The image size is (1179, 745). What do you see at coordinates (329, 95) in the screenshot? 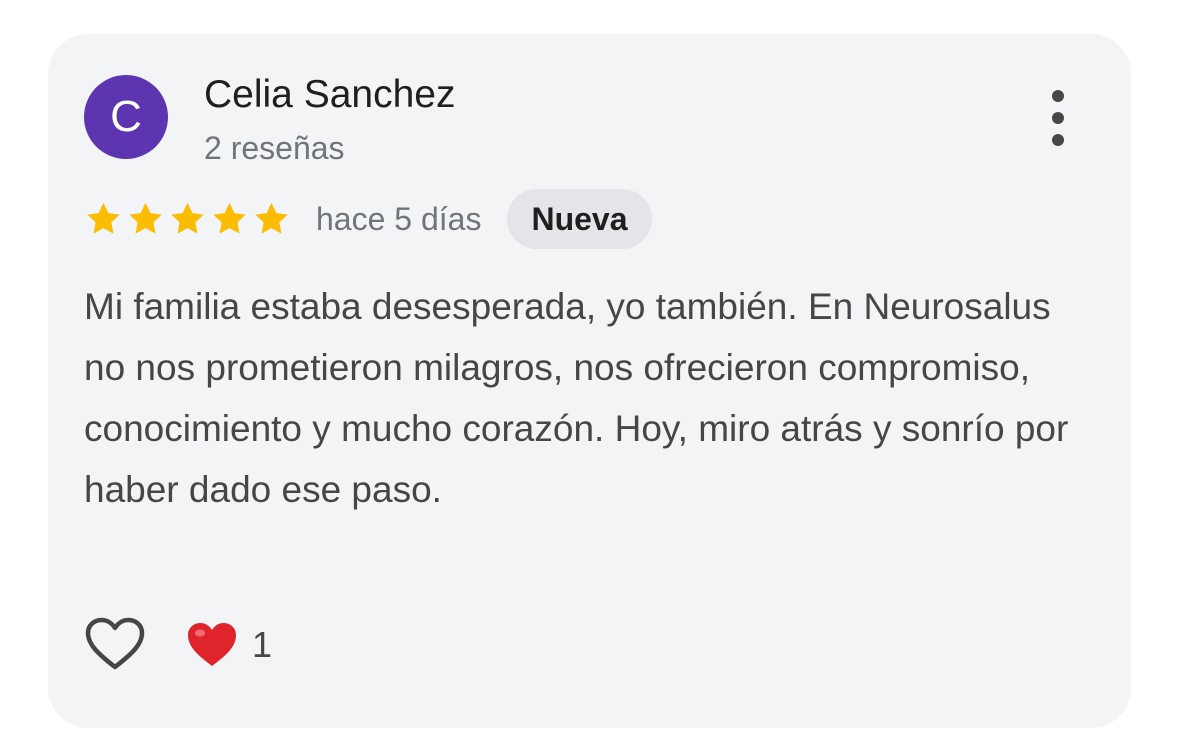
I see `author-name: Celia Sanchez` at bounding box center [329, 95].